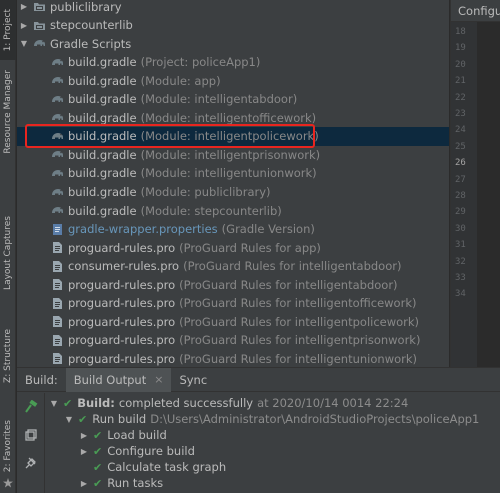 This screenshot has width=500, height=493. I want to click on tree-item-detail: (Module: intelligentprisonwork), so click(230, 154).